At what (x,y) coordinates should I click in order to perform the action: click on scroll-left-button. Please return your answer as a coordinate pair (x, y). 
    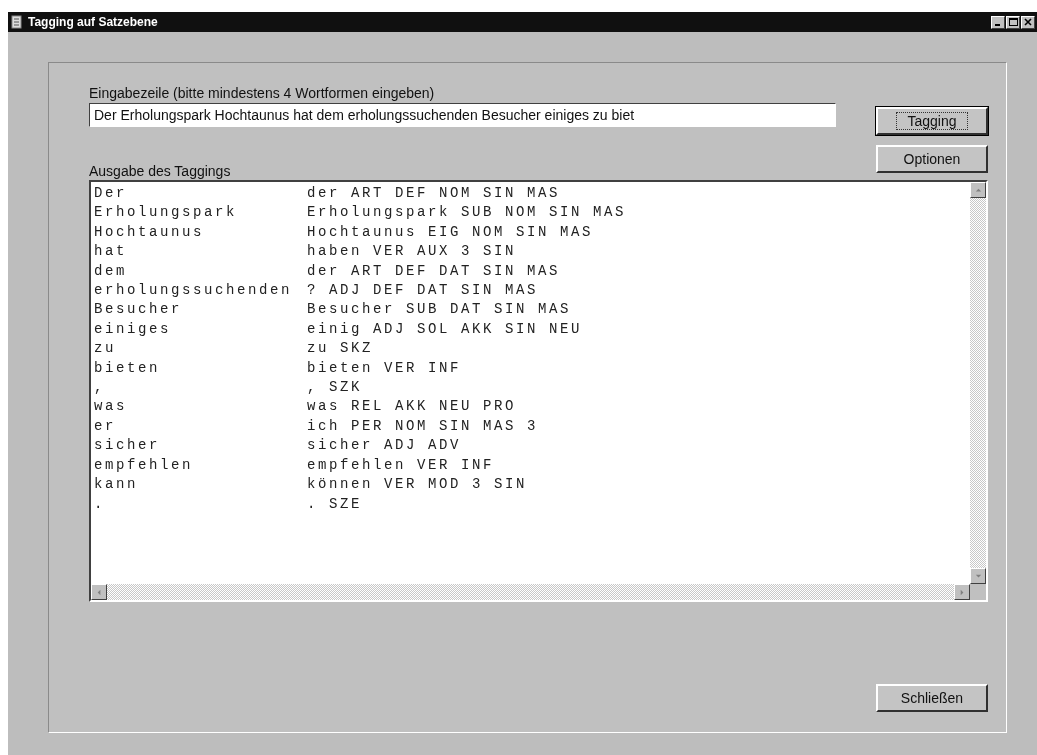
    Looking at the image, I should click on (99, 592).